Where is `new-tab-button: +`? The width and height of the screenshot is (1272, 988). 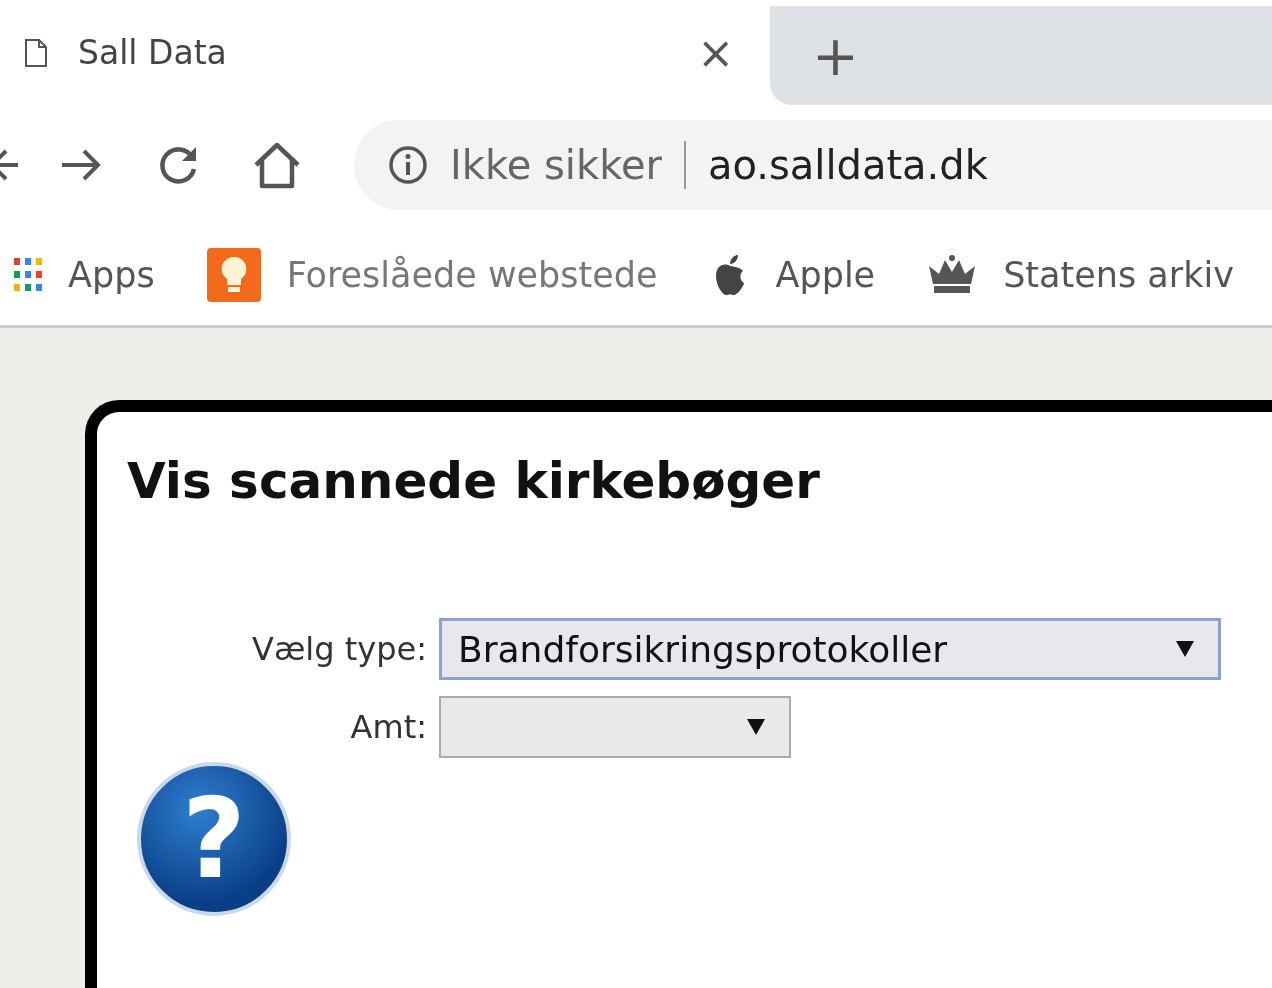 new-tab-button: + is located at coordinates (835, 55).